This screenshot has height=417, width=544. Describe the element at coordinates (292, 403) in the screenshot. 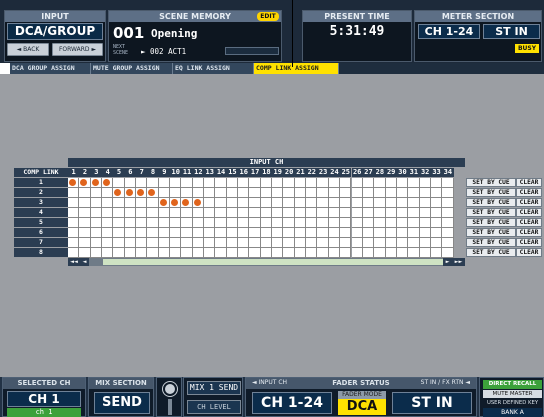

I see `input-ch-button: CH 1-24` at that location.